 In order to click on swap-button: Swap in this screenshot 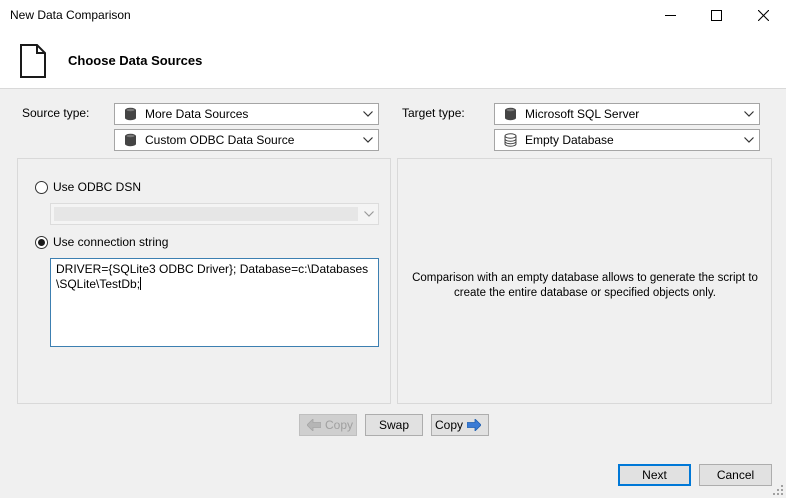, I will do `click(394, 425)`.